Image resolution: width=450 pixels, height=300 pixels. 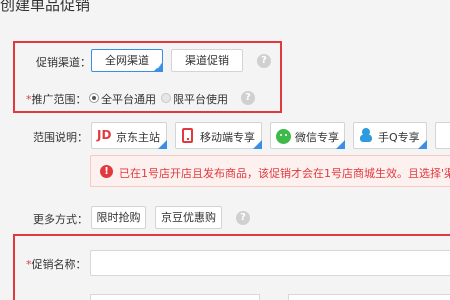 I want to click on scope-item-wechat: 微信专享, so click(x=307, y=135).